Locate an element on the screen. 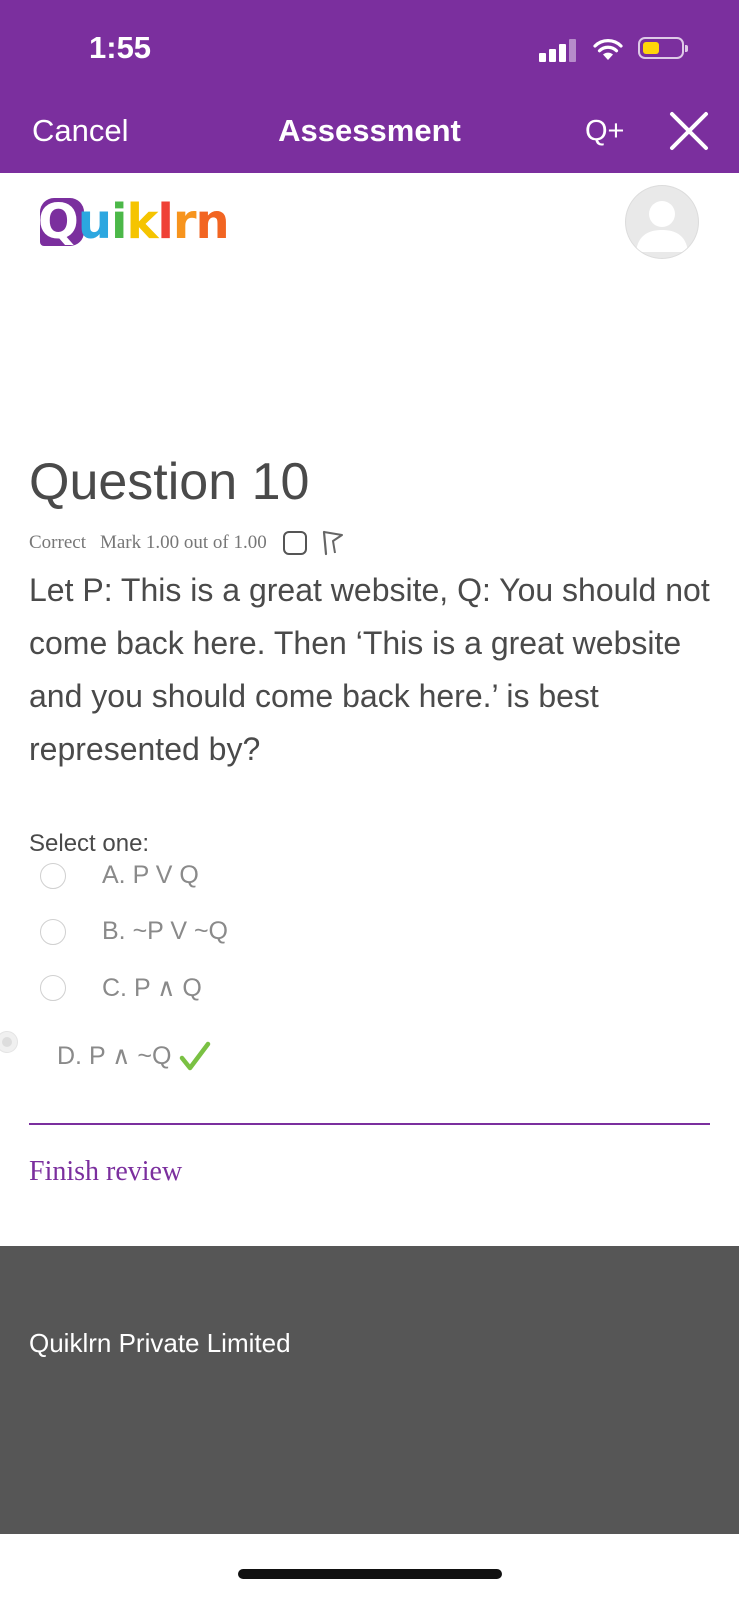  flag-checkbox is located at coordinates (294, 543).